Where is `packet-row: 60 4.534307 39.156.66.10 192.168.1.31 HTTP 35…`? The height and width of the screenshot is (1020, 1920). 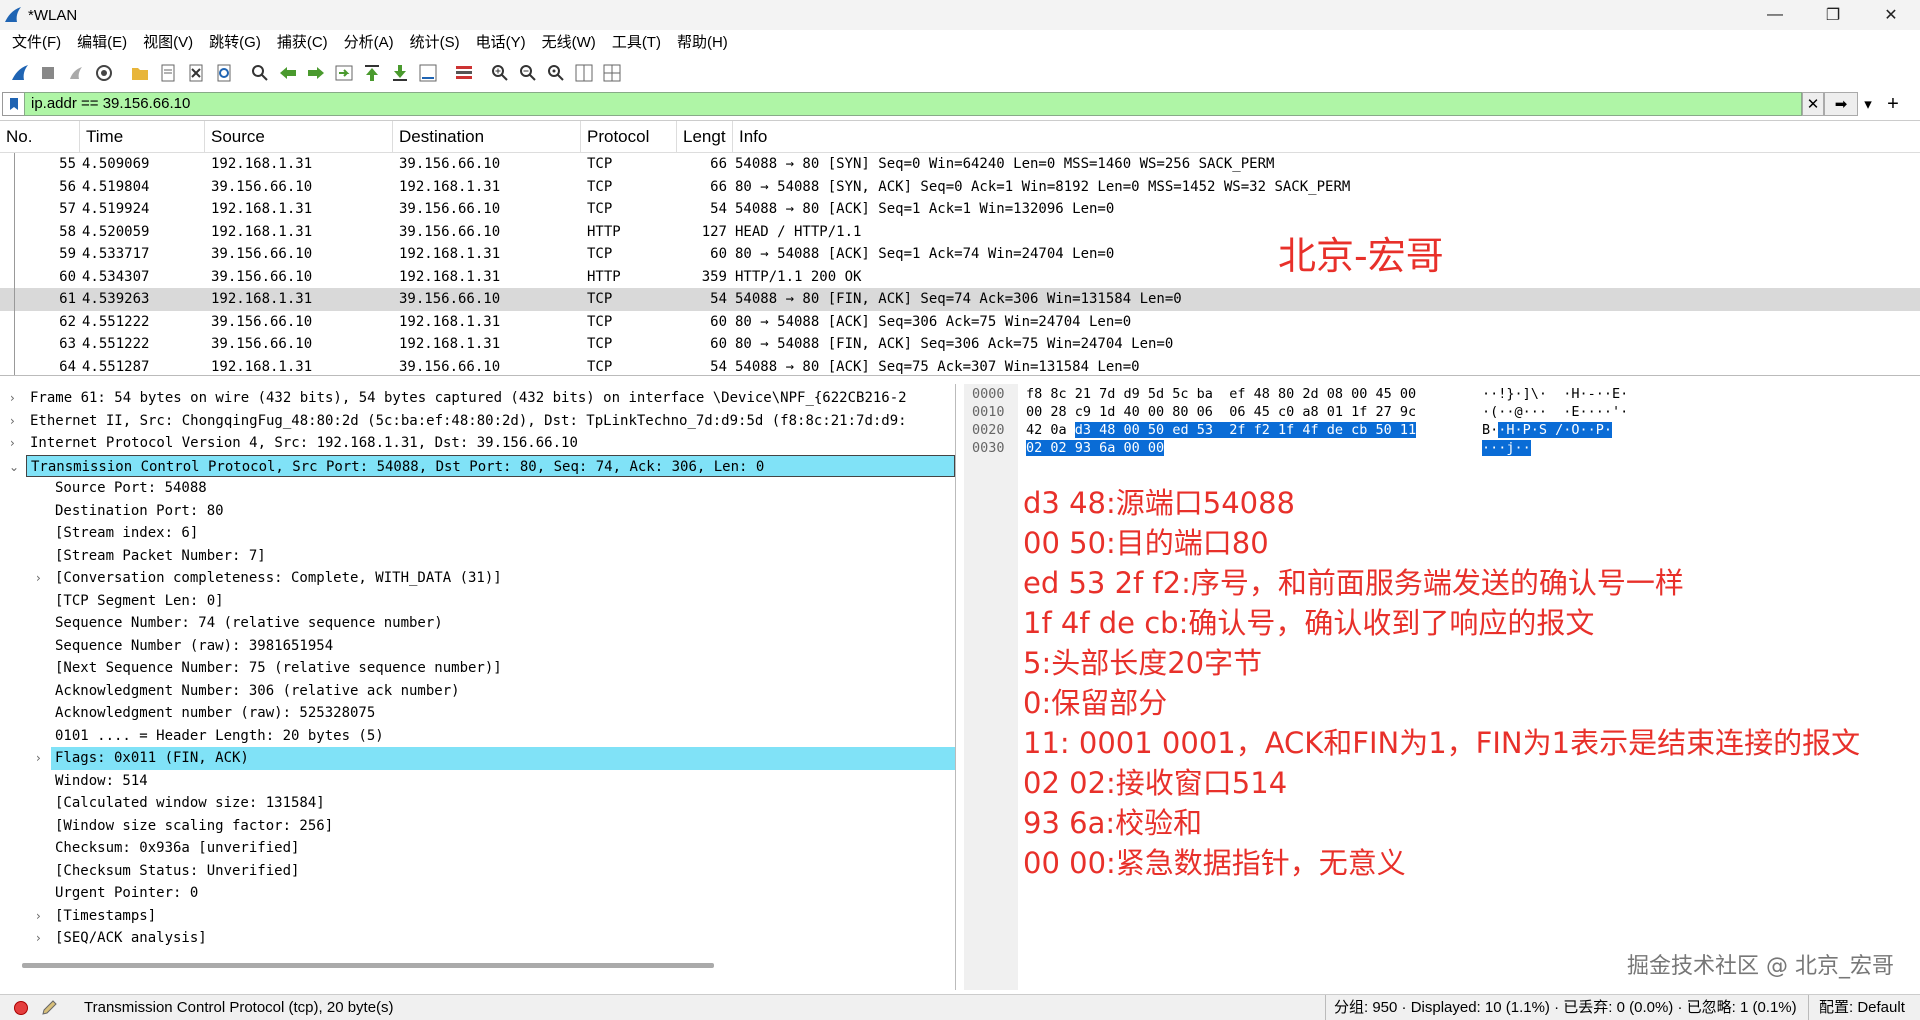 packet-row: 60 4.534307 39.156.66.10 192.168.1.31 HTTP 35… is located at coordinates (960, 276).